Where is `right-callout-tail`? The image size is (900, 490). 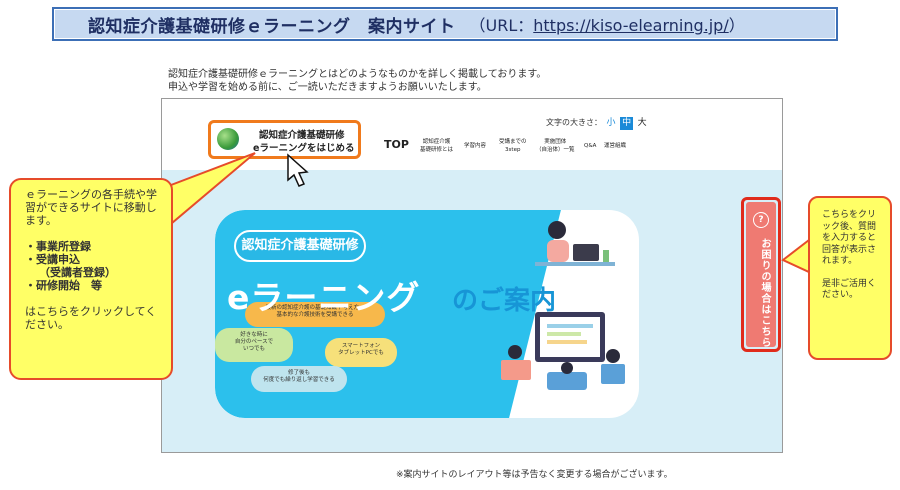 right-callout-tail is located at coordinates (795, 255).